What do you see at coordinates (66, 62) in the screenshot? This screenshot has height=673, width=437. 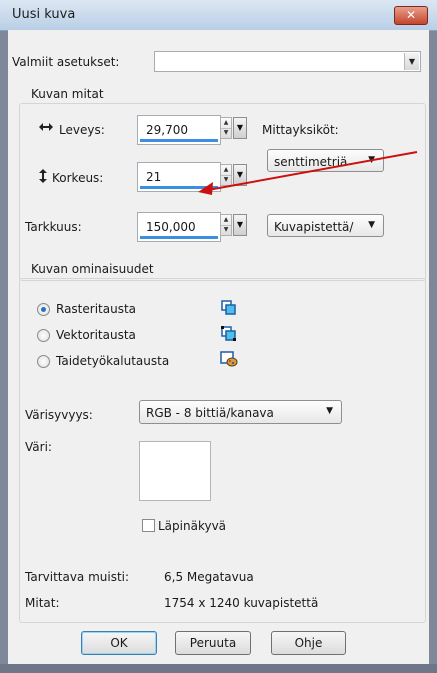 I see `presets-label: Valmiit asetukset:` at bounding box center [66, 62].